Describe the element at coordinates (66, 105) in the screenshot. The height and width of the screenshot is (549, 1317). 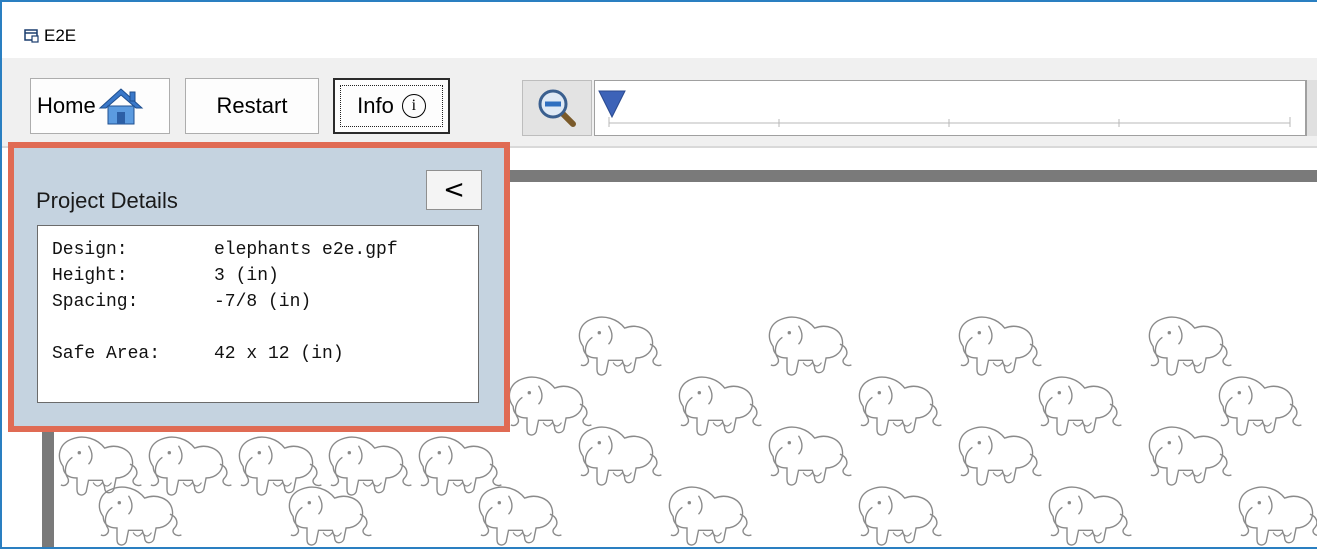
I see `home-button-label: Home` at that location.